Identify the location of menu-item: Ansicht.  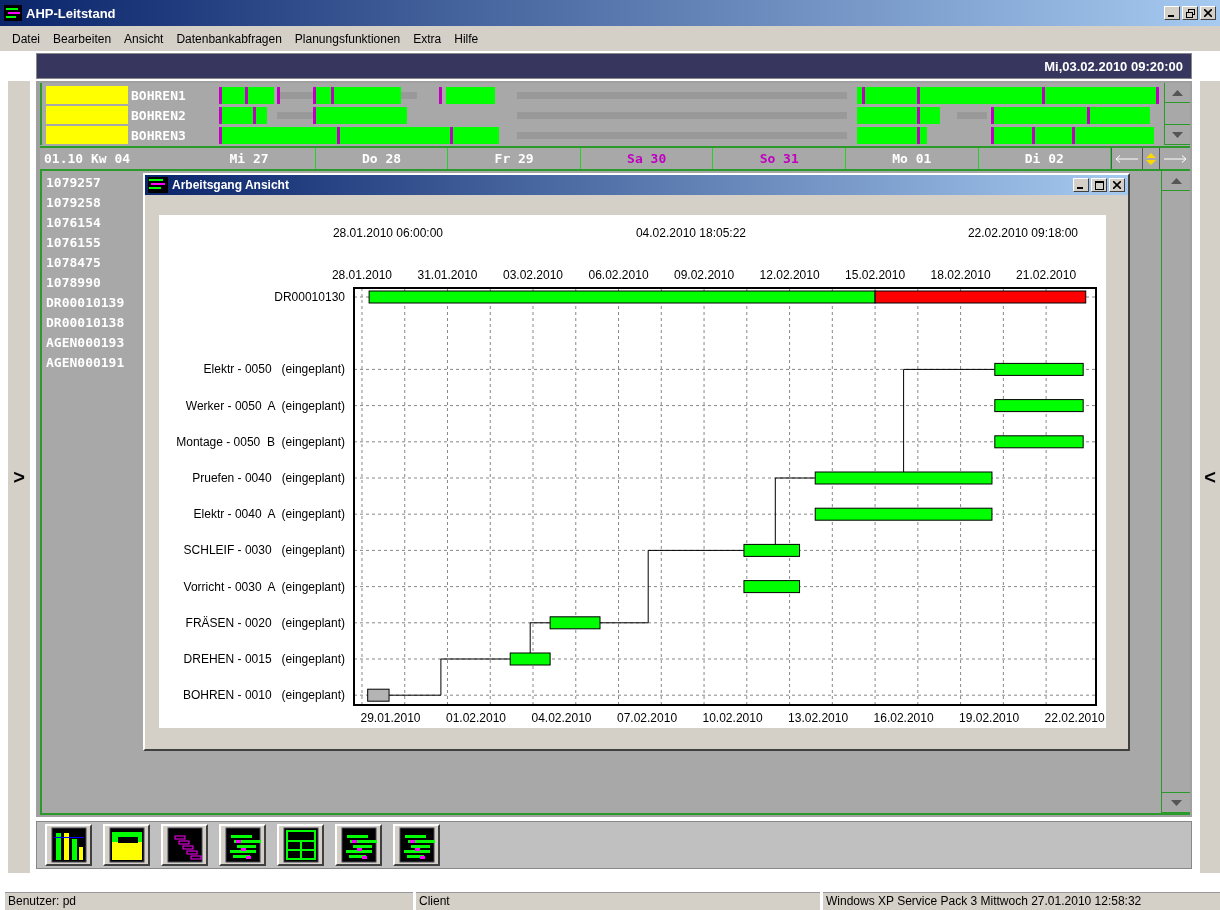
(144, 38).